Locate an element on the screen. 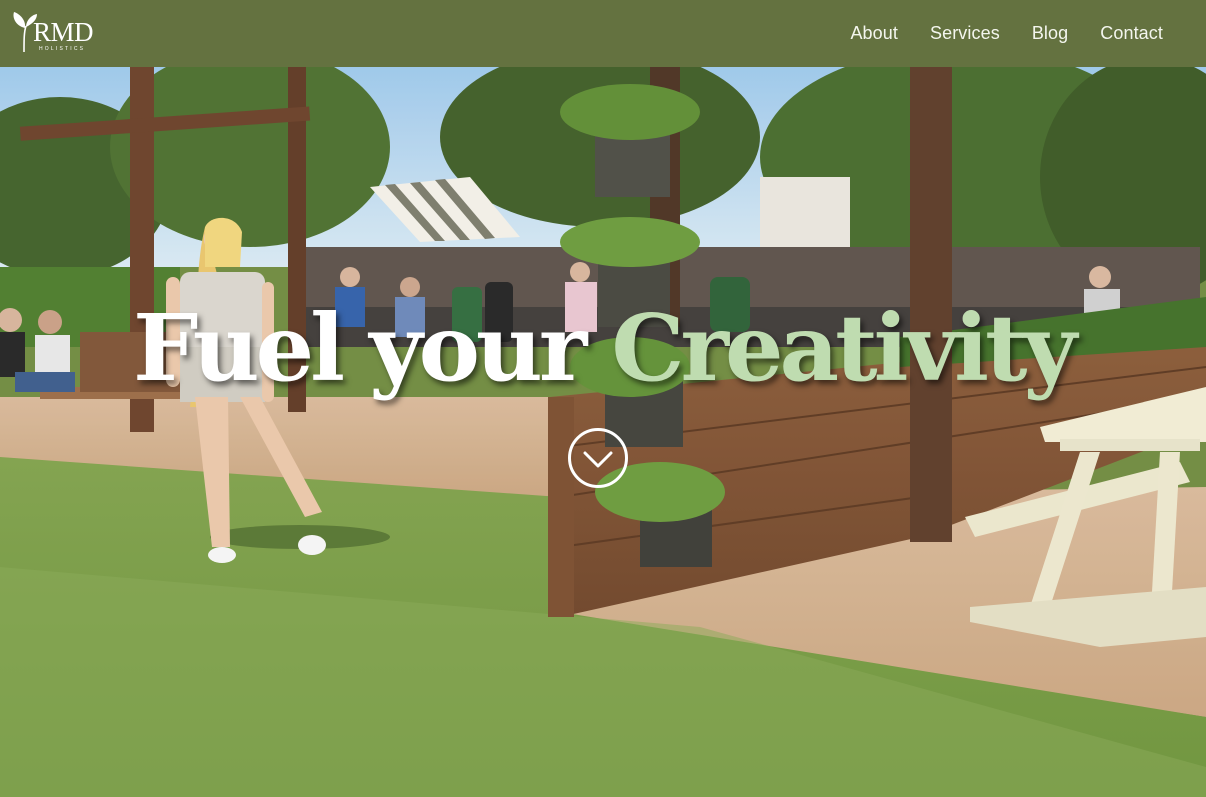 The image size is (1206, 797). nav-link-blog: Blog is located at coordinates (1050, 33).